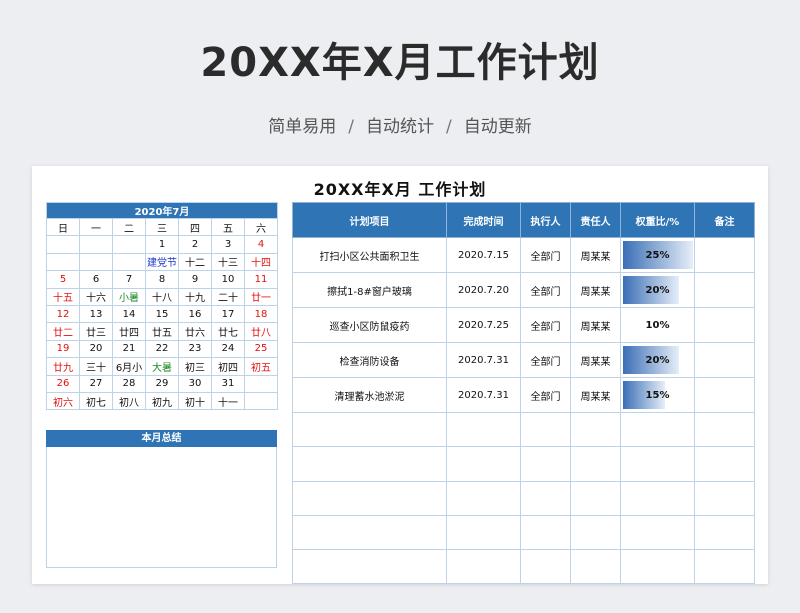  Describe the element at coordinates (129, 349) in the screenshot. I see `calendar-cell: 21` at that location.